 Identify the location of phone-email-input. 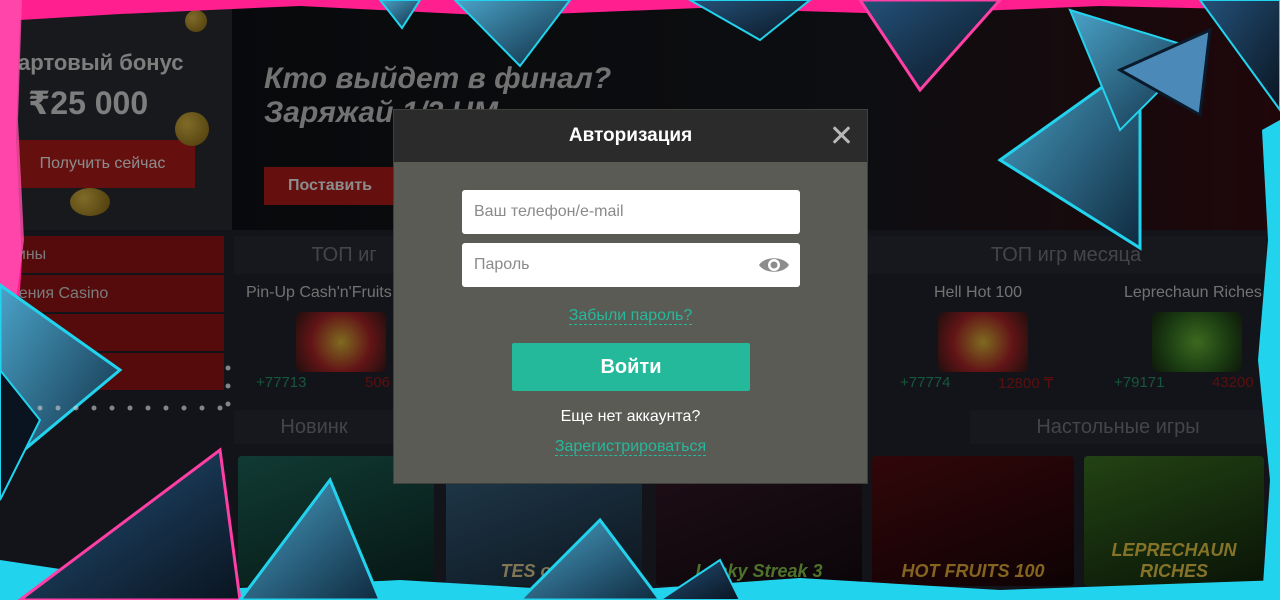
(631, 212).